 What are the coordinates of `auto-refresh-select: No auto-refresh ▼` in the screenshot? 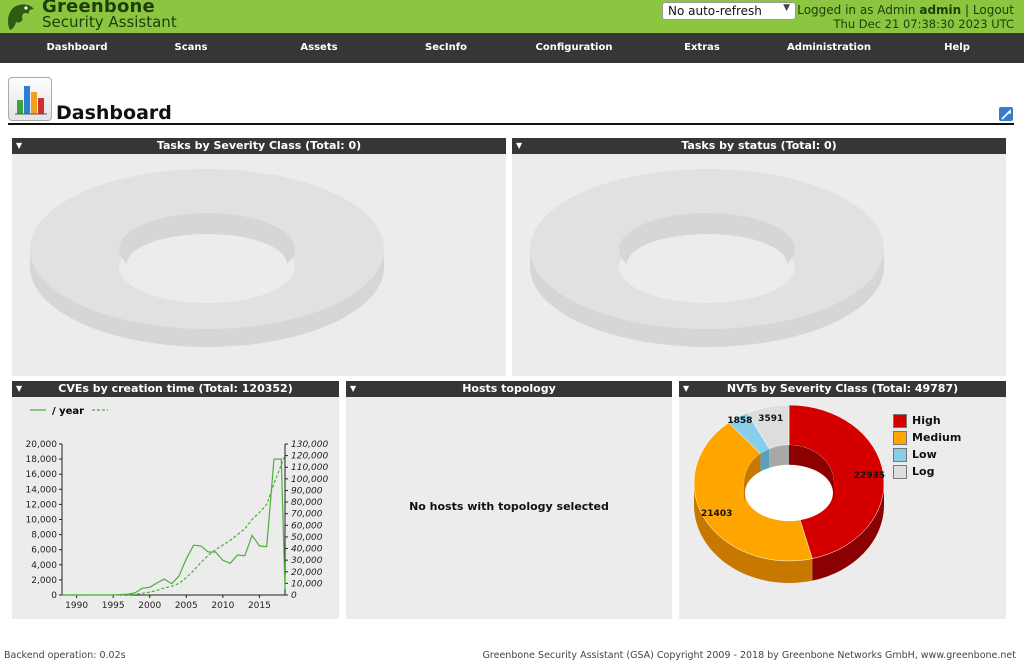 It's located at (729, 11).